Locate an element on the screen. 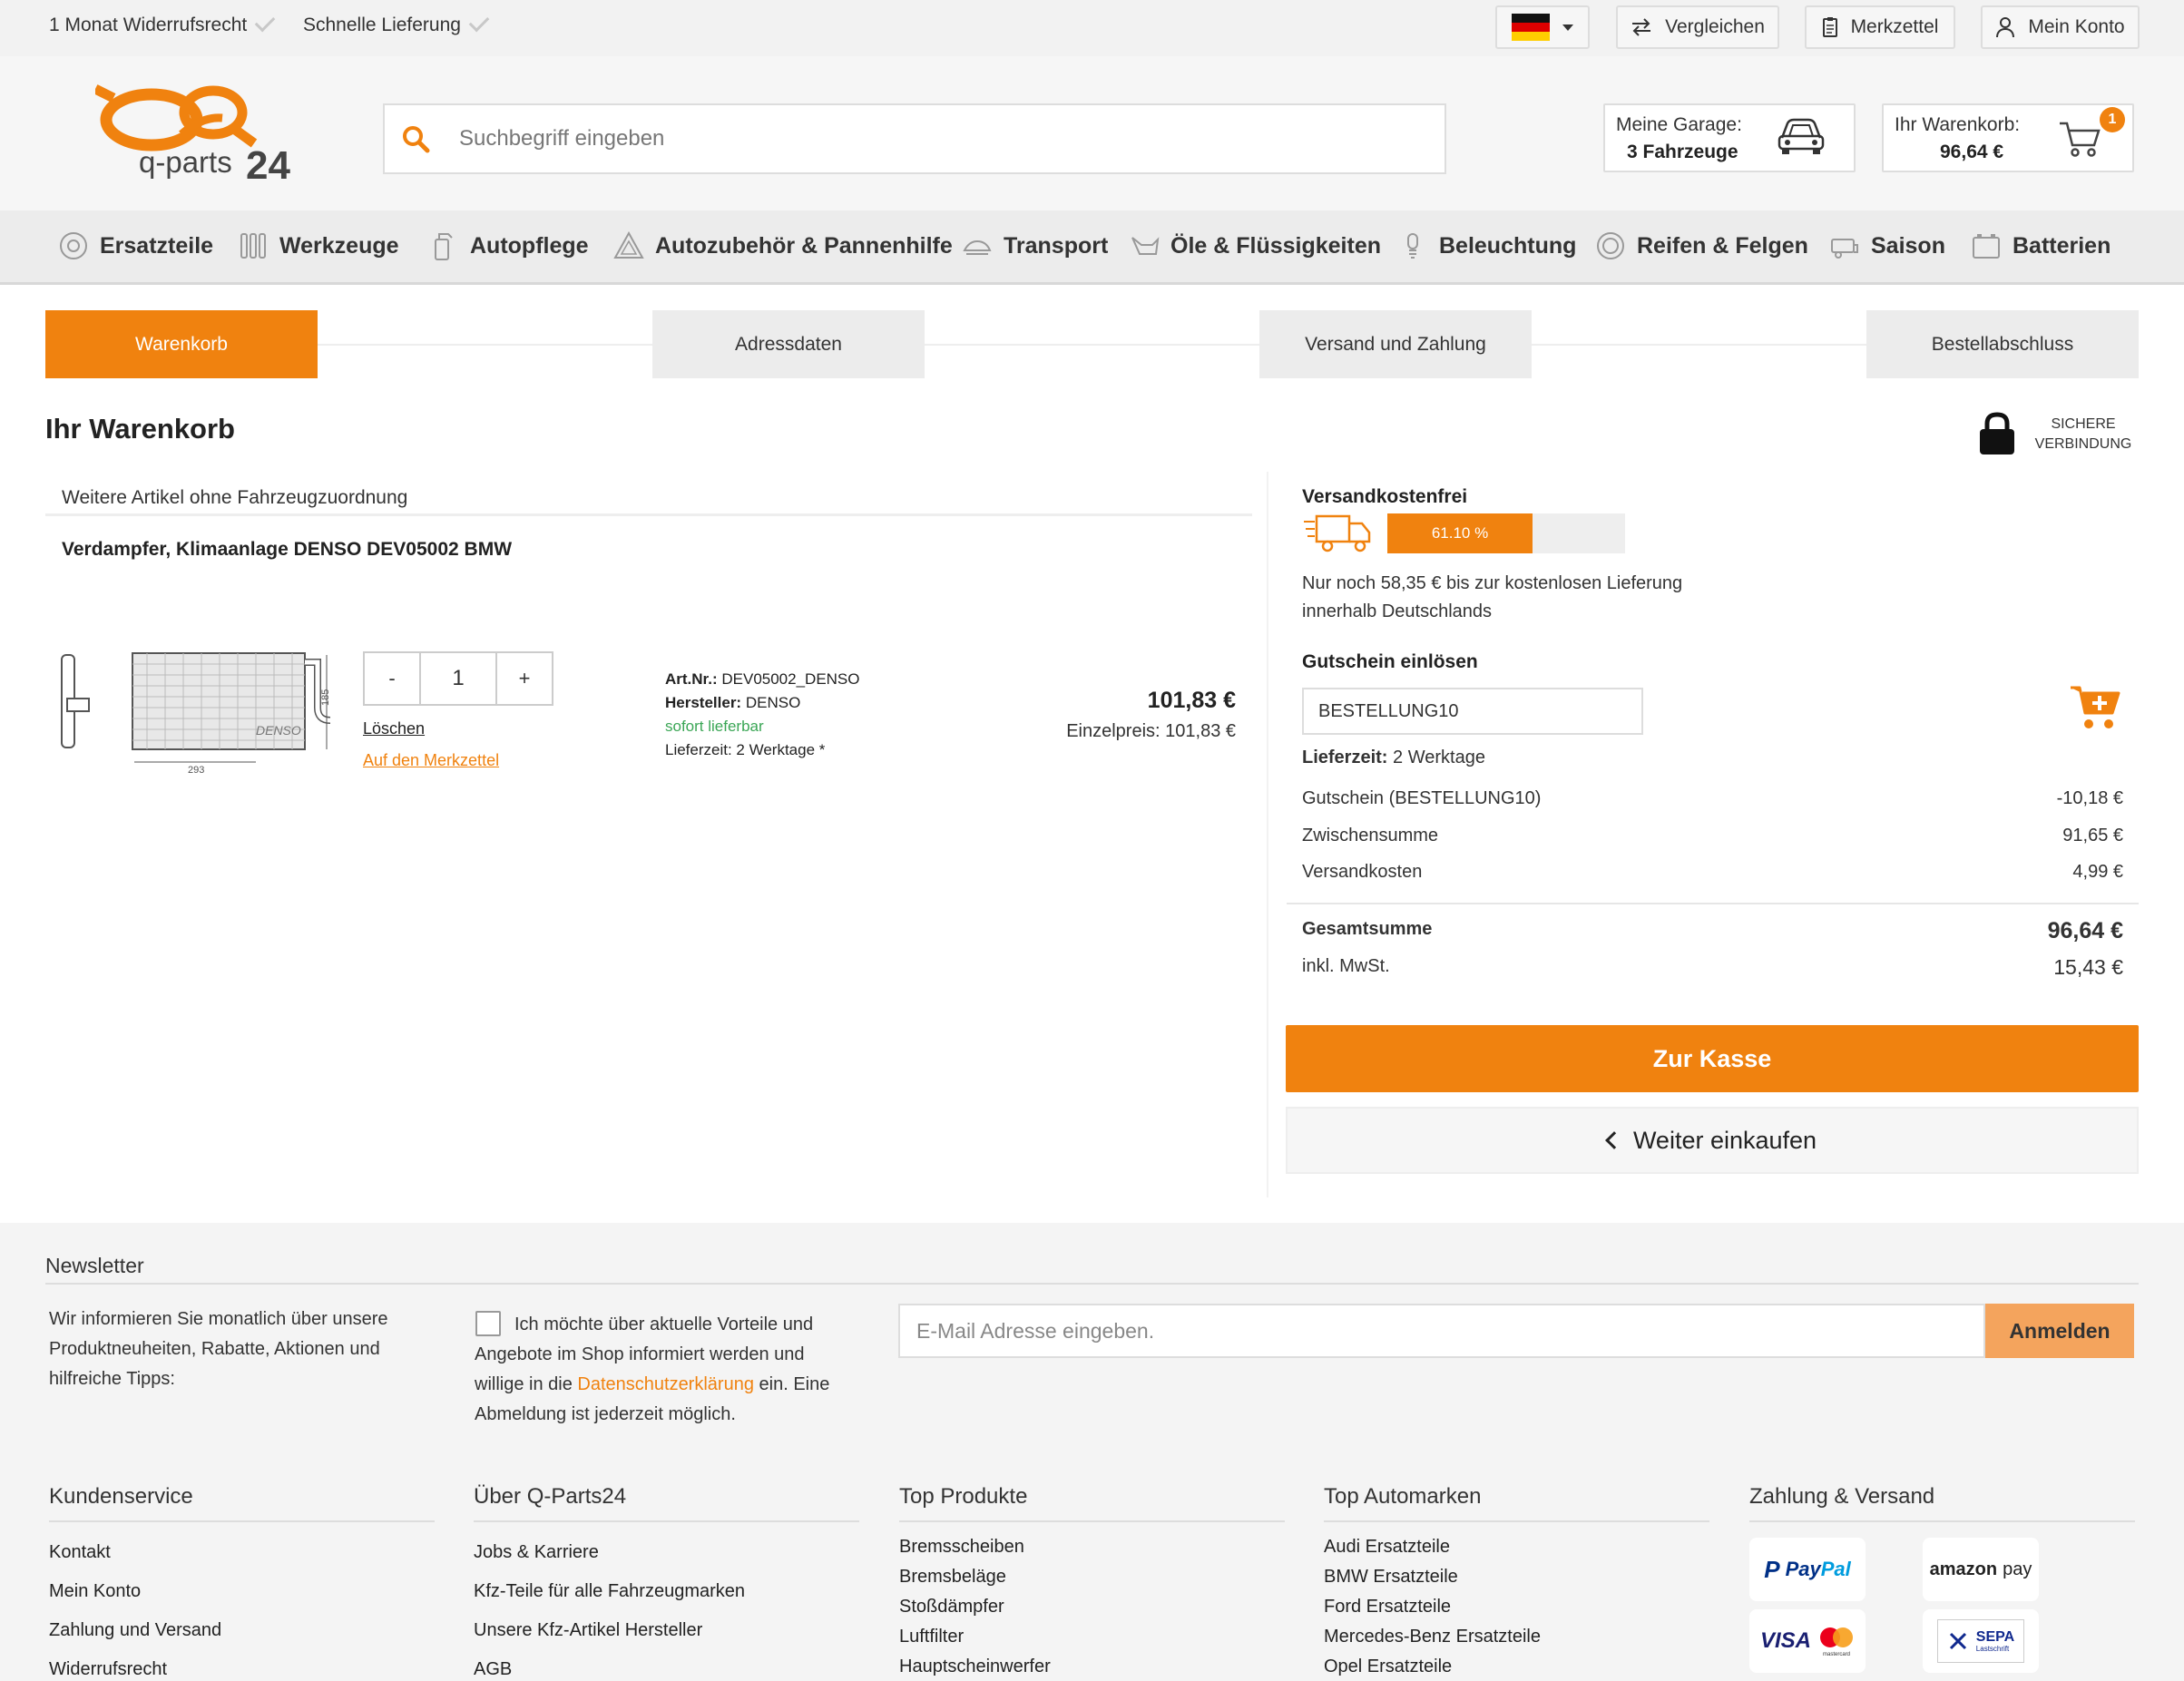 The height and width of the screenshot is (1681, 2184). nav-label: Reifen & Felgen is located at coordinates (1723, 245).